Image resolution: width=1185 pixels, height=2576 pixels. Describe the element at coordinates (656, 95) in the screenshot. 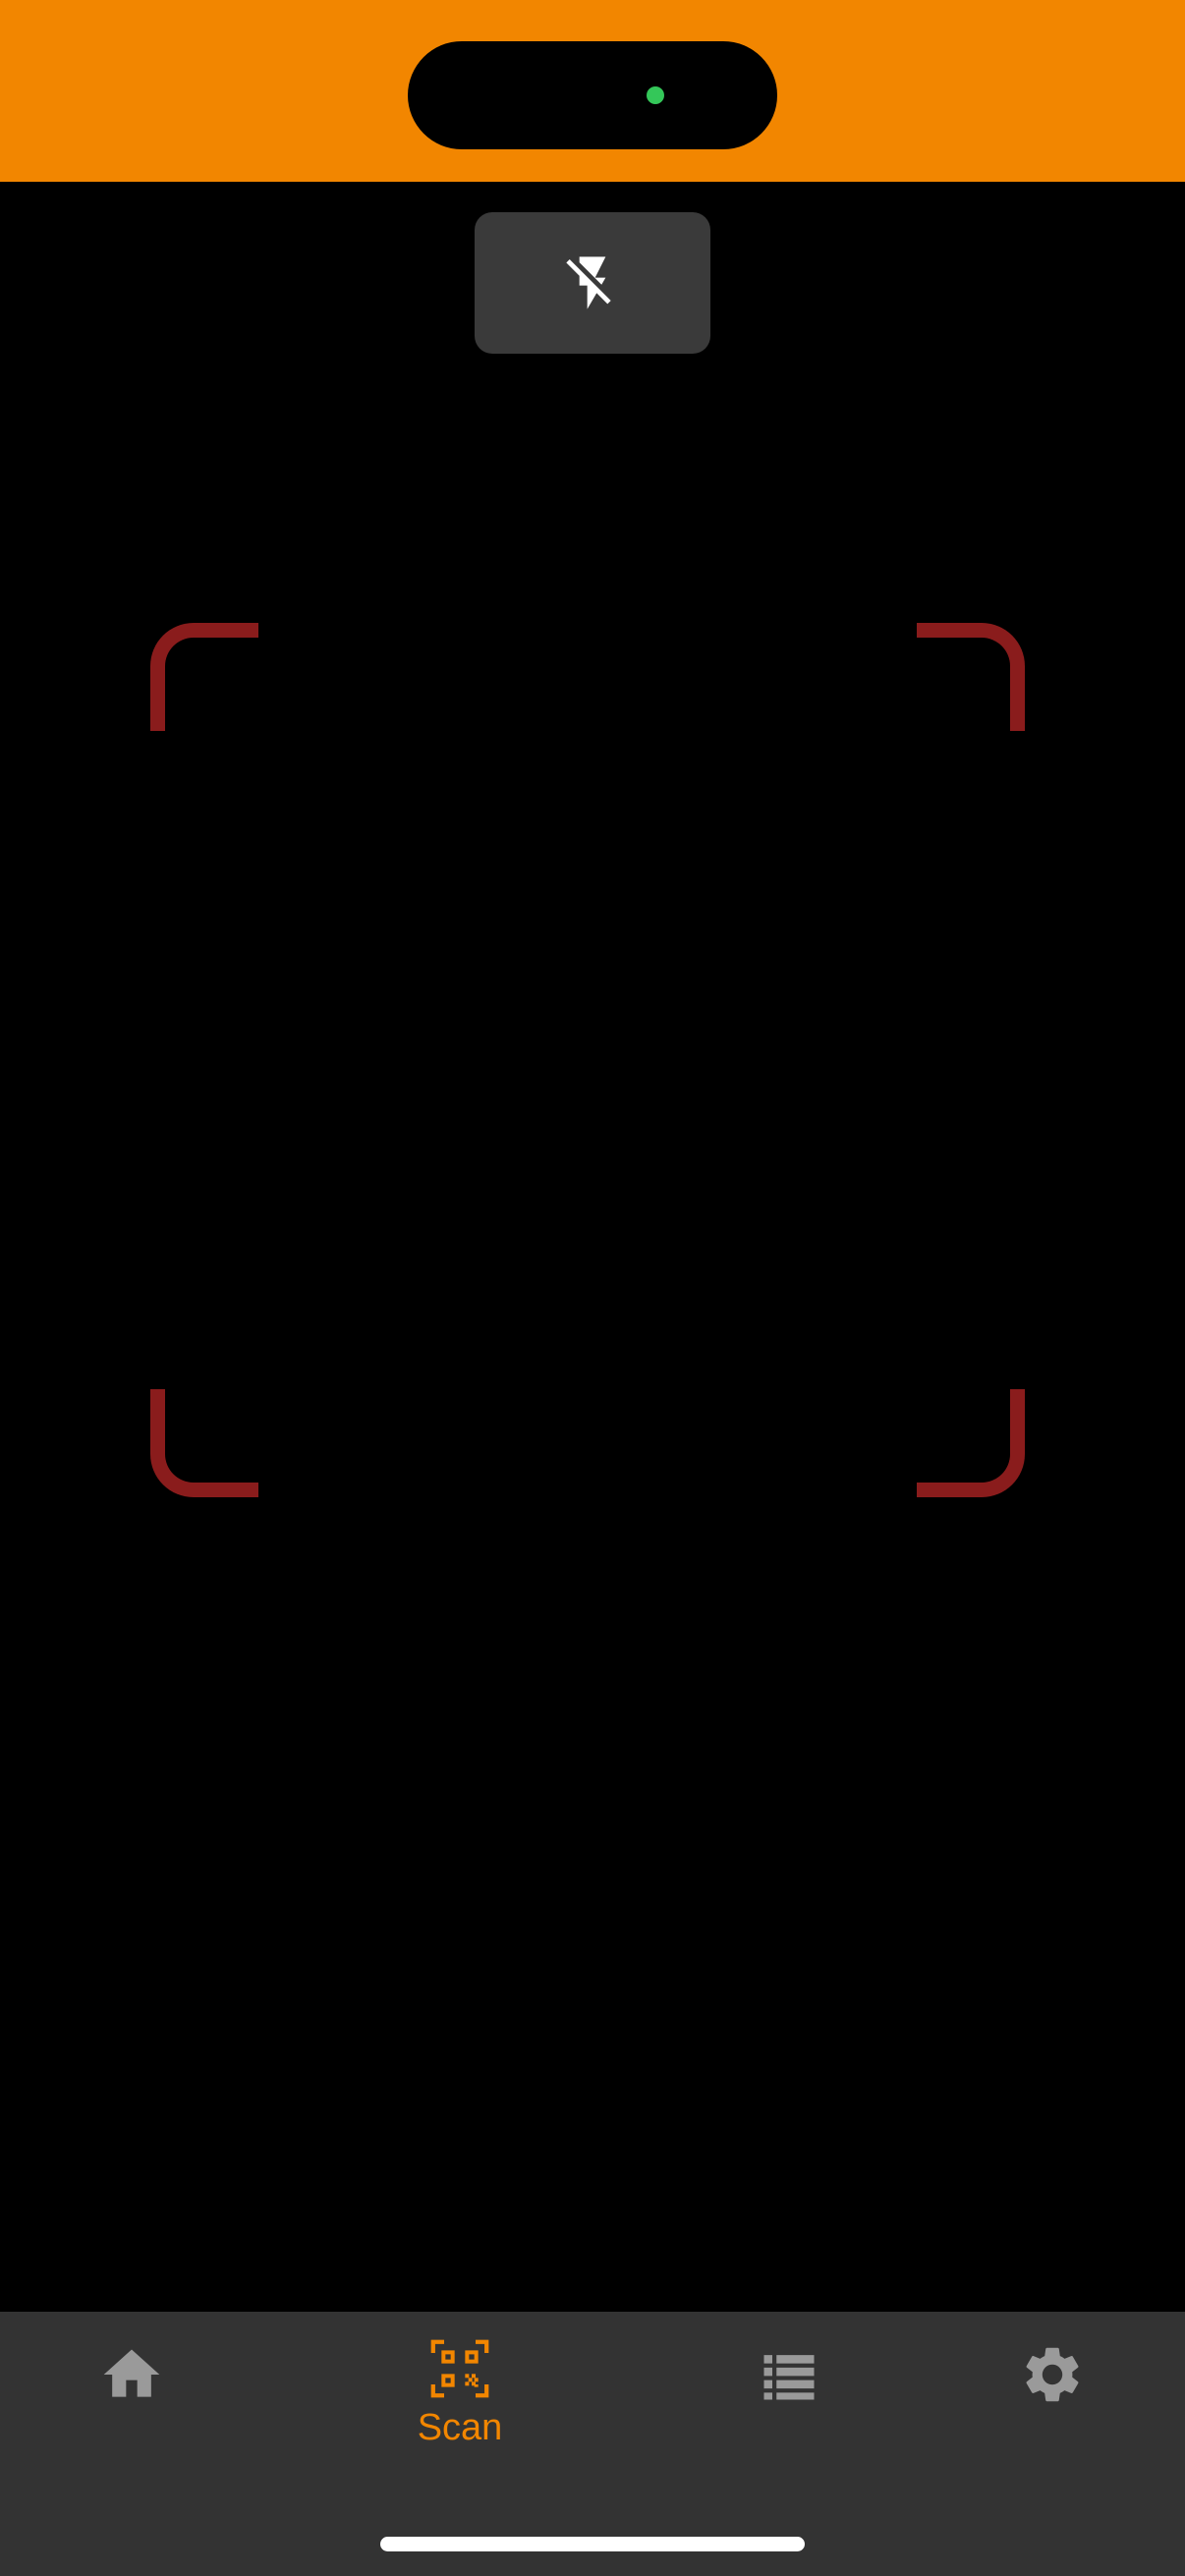

I see `camera-in-use-indicator` at that location.